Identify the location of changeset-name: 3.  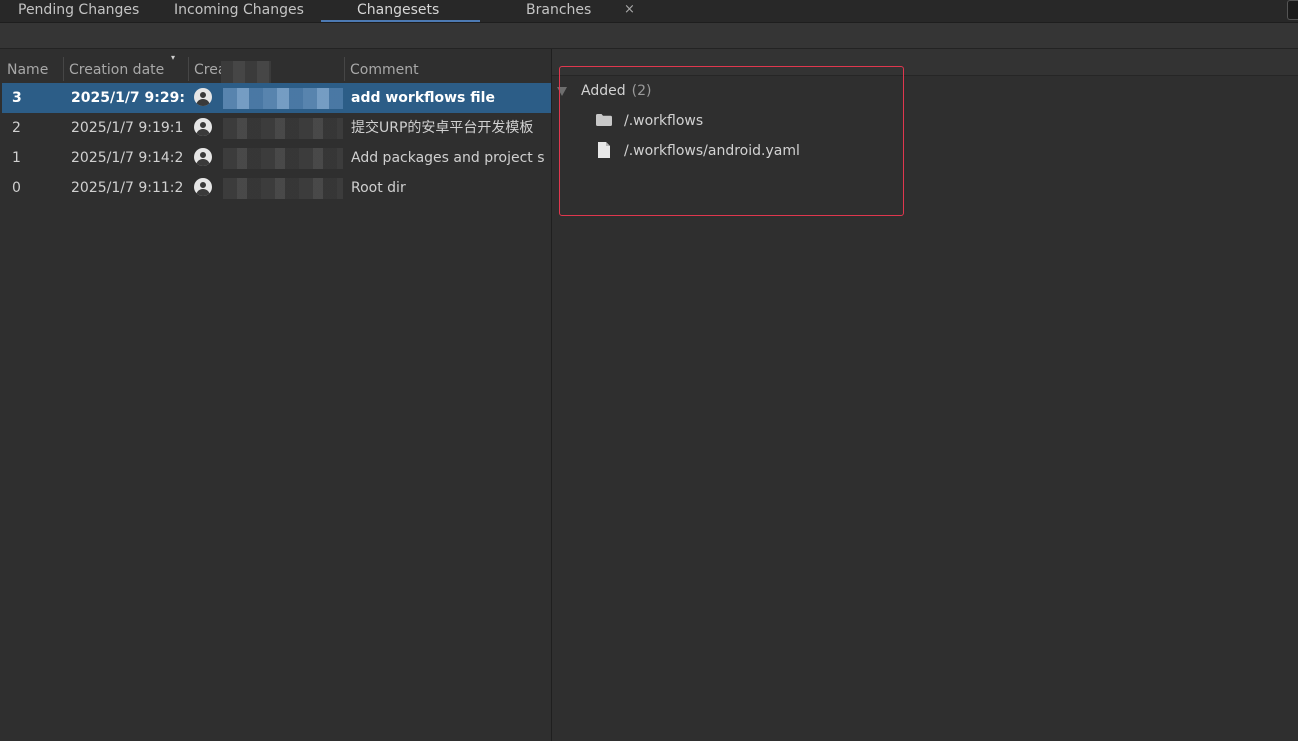
(17, 98).